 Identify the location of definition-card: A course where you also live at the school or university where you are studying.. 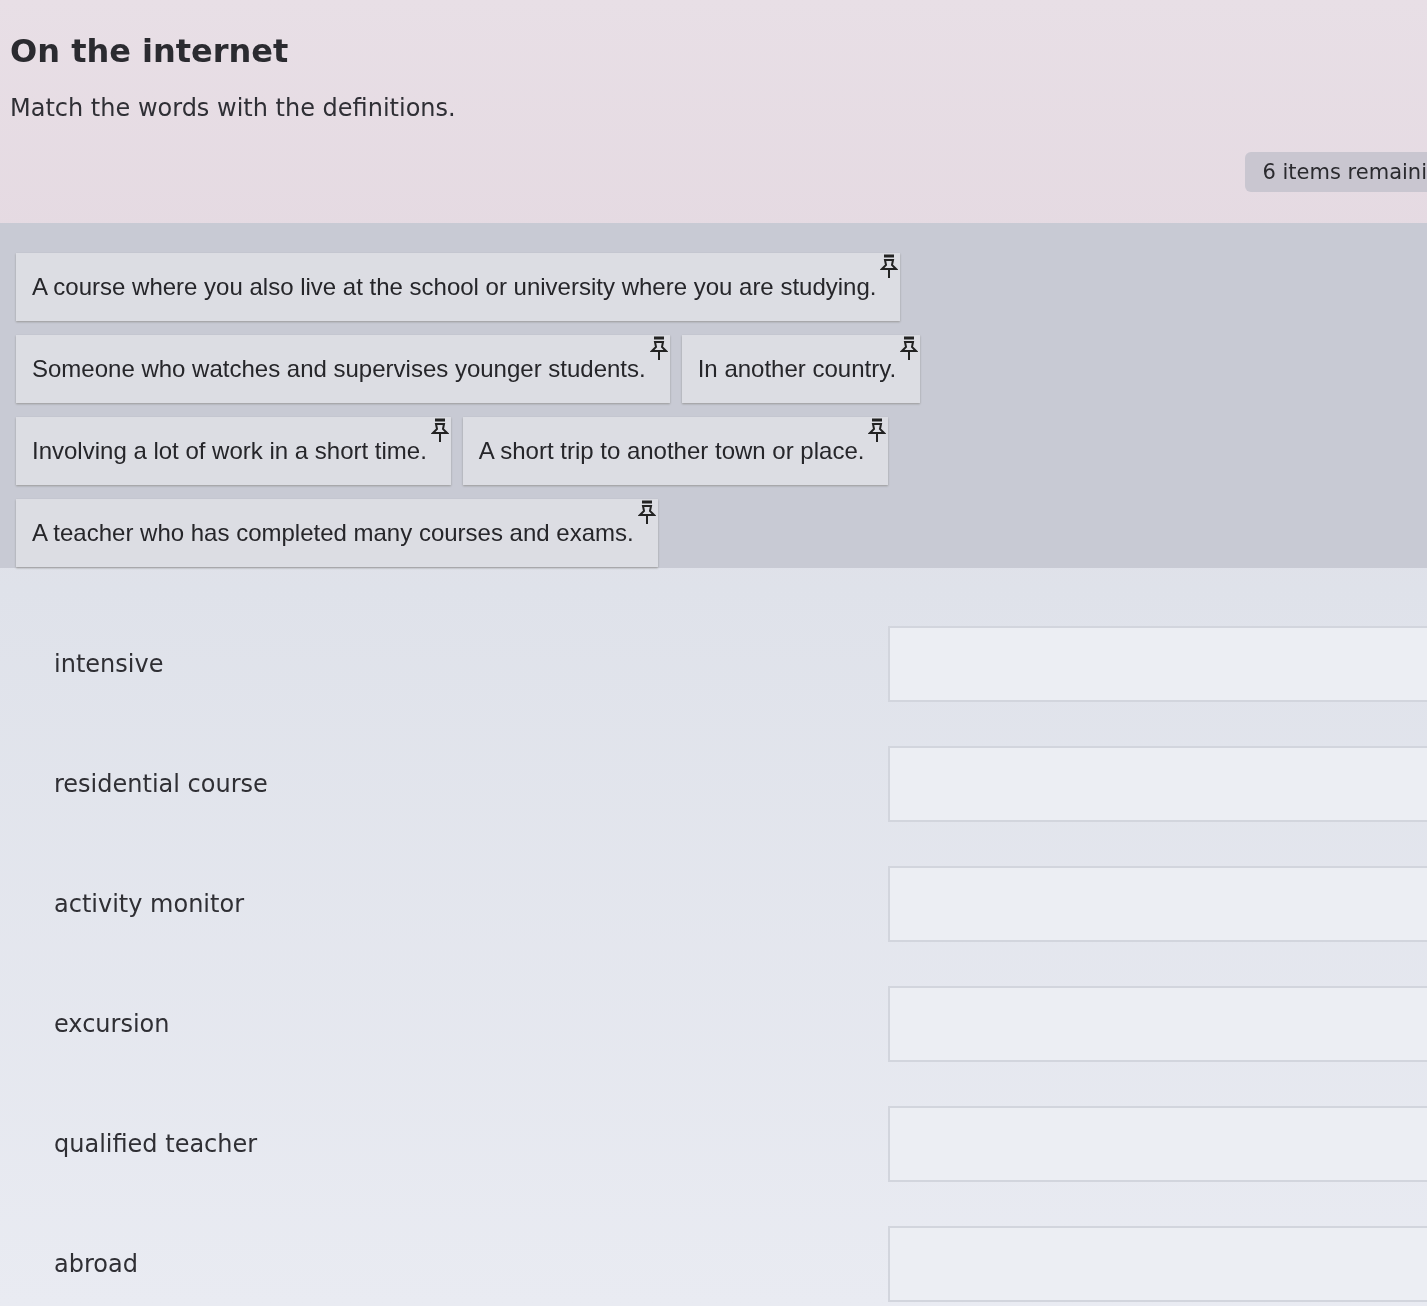
(458, 287).